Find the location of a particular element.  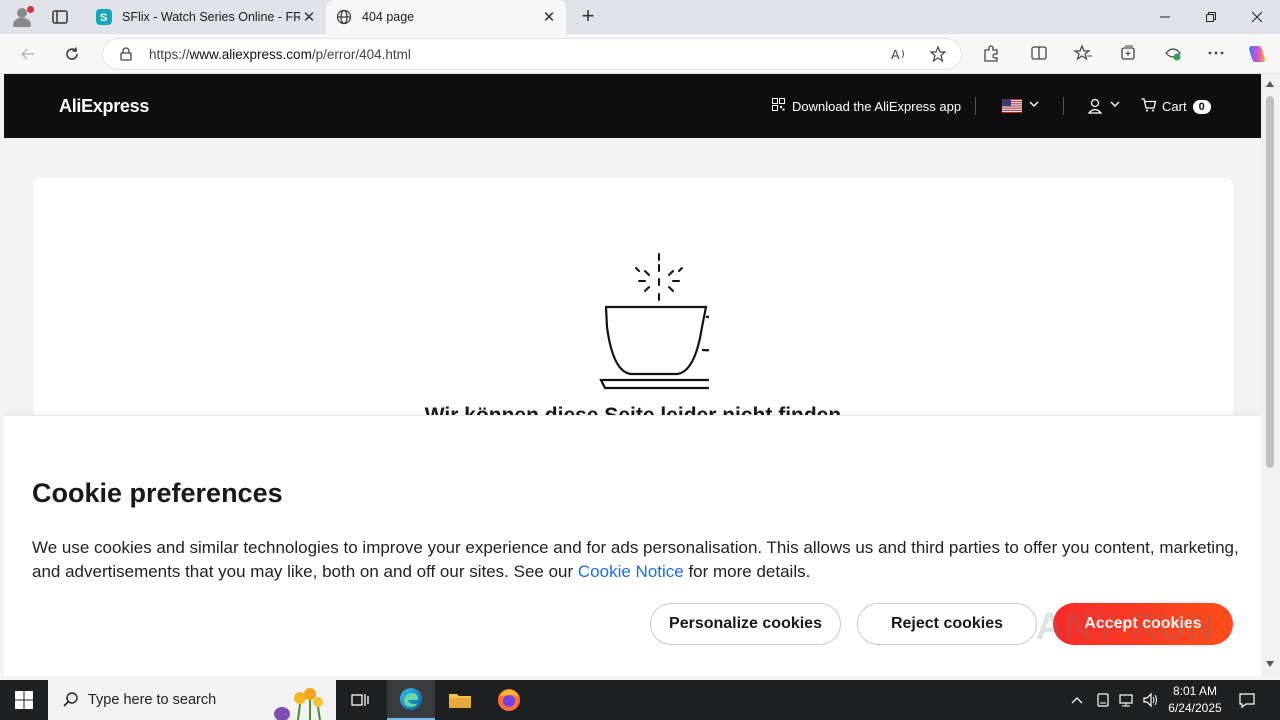

search-icon is located at coordinates (71, 700).